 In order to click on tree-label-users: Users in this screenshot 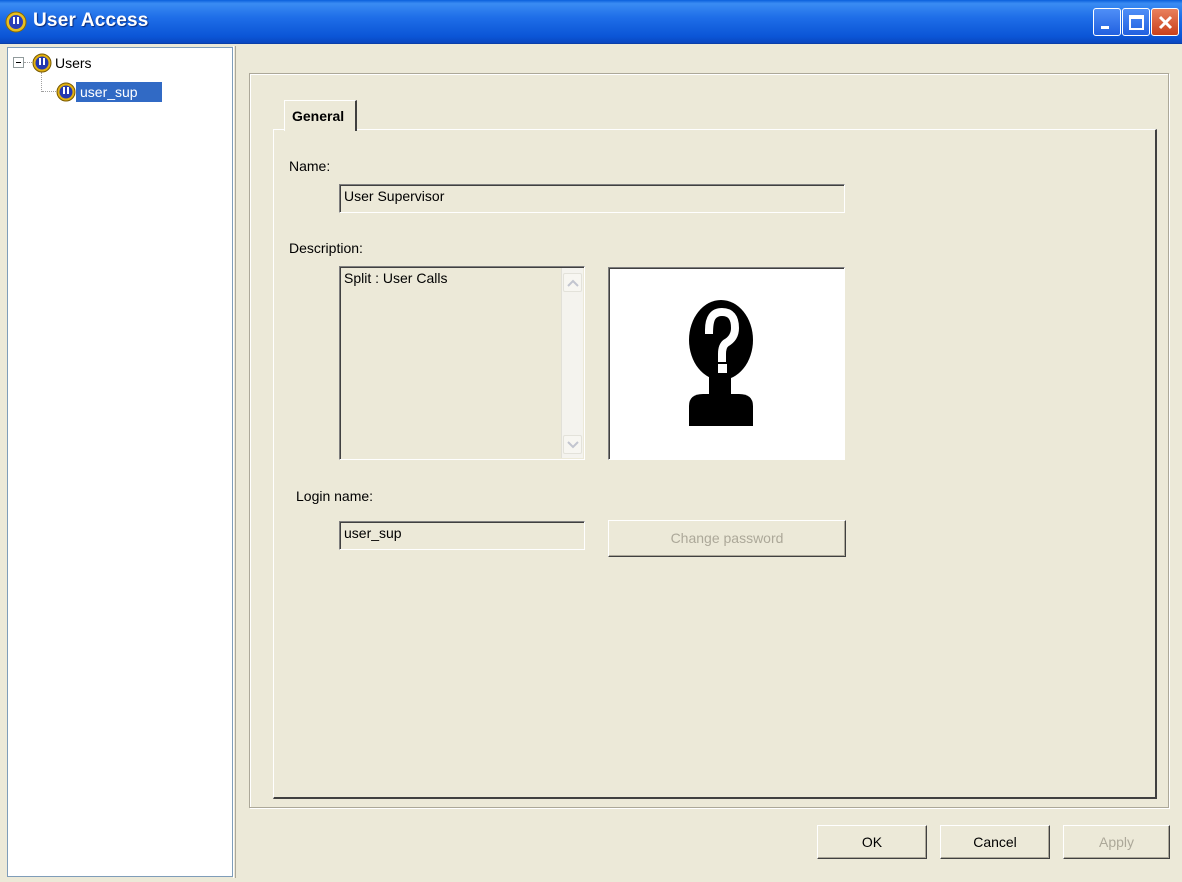, I will do `click(73, 63)`.